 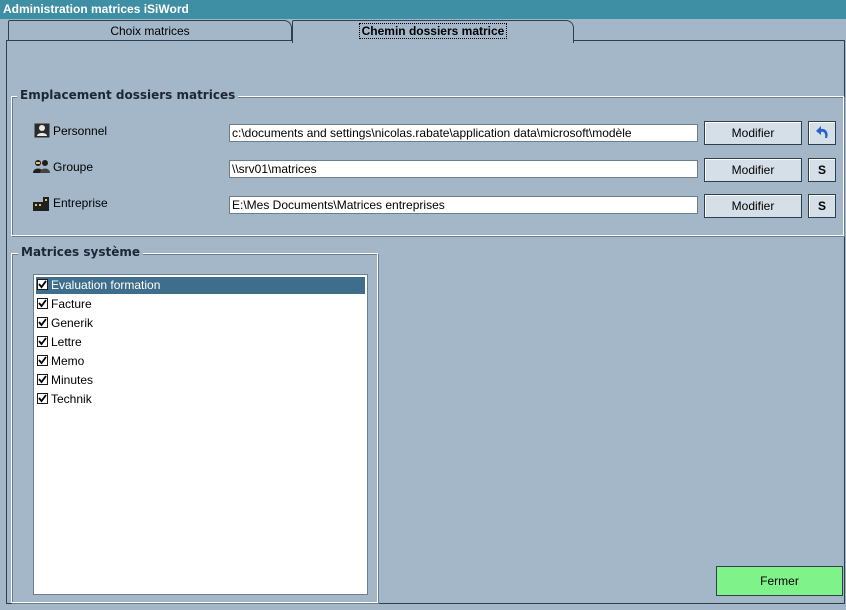 I want to click on groupe-modify-button: Modifier, so click(x=753, y=170).